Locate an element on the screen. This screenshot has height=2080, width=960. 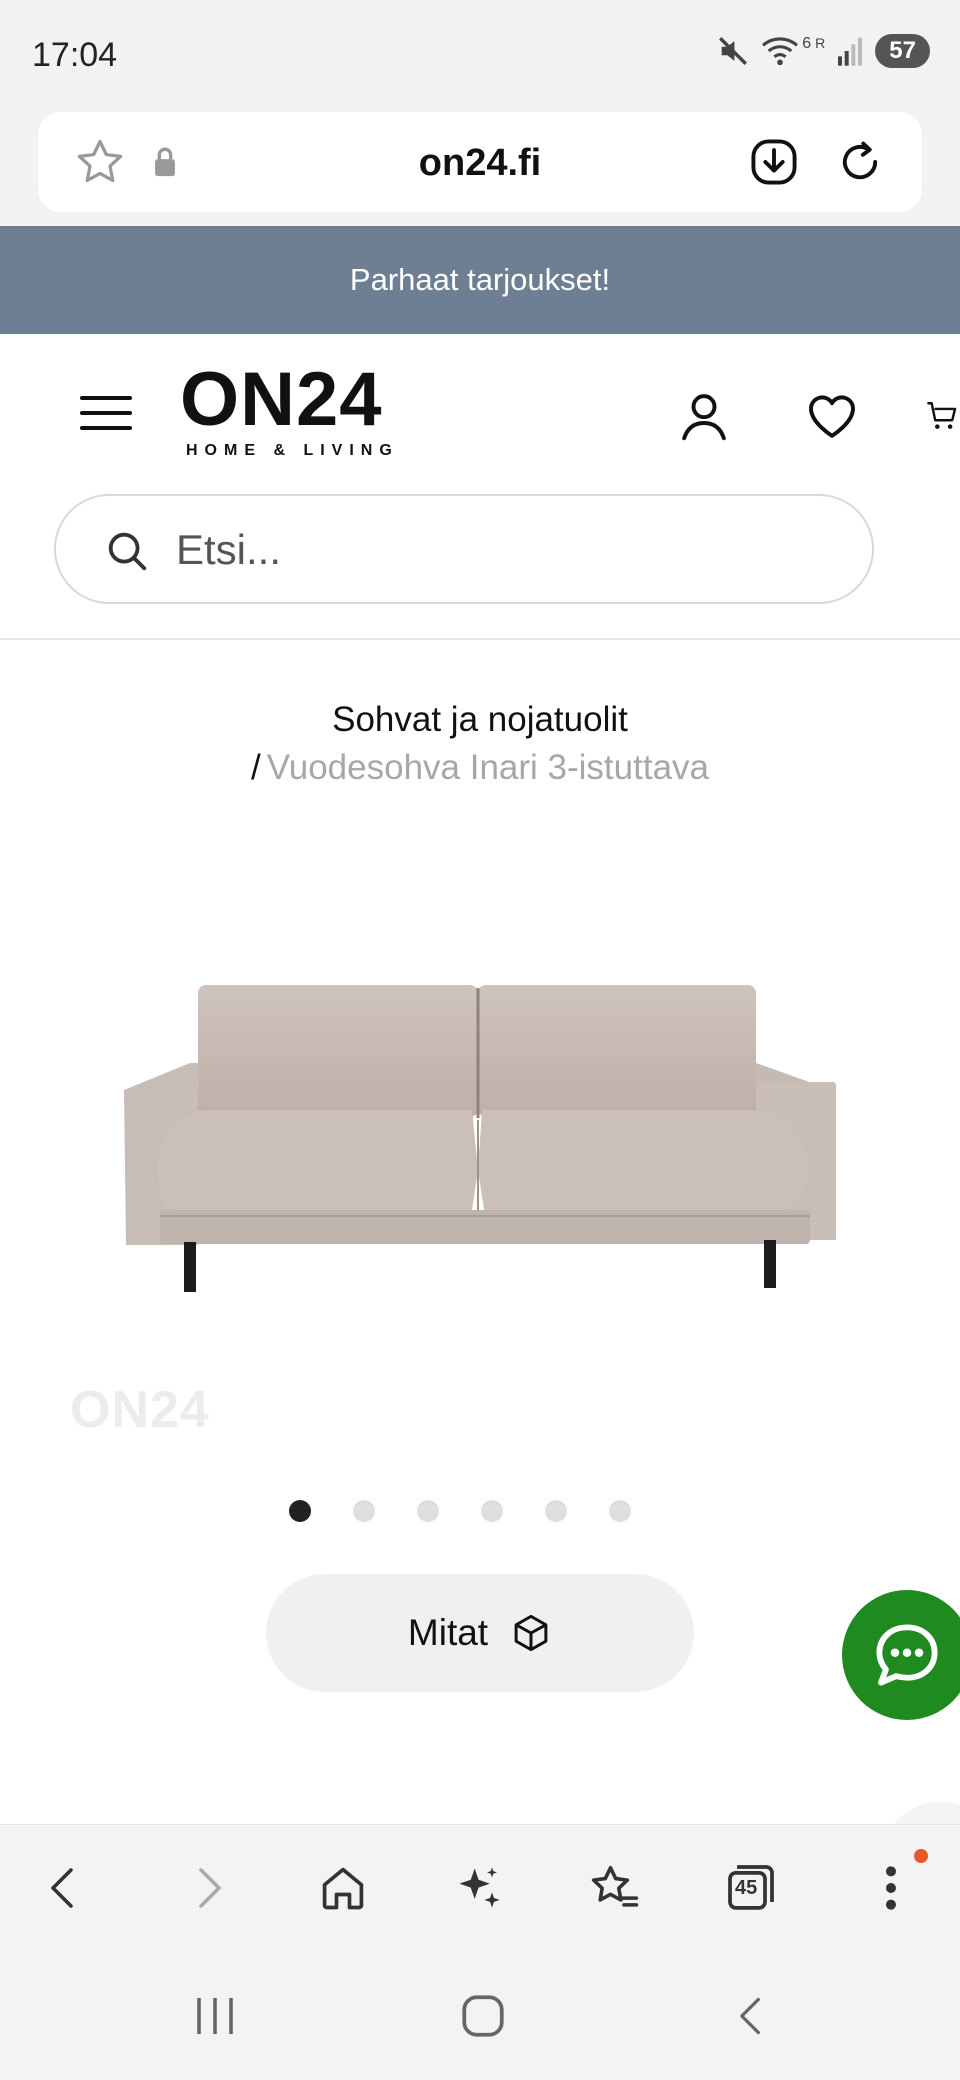
bookmarks-icon is located at coordinates (615, 1888).